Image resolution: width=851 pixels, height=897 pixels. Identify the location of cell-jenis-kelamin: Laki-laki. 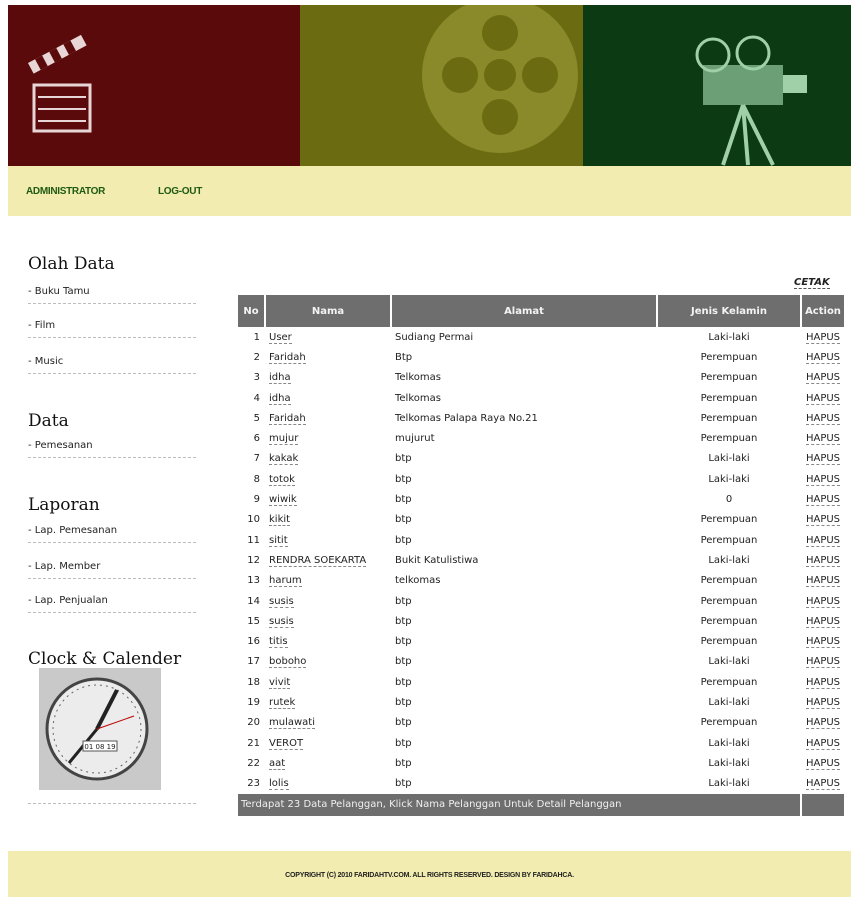
(729, 337).